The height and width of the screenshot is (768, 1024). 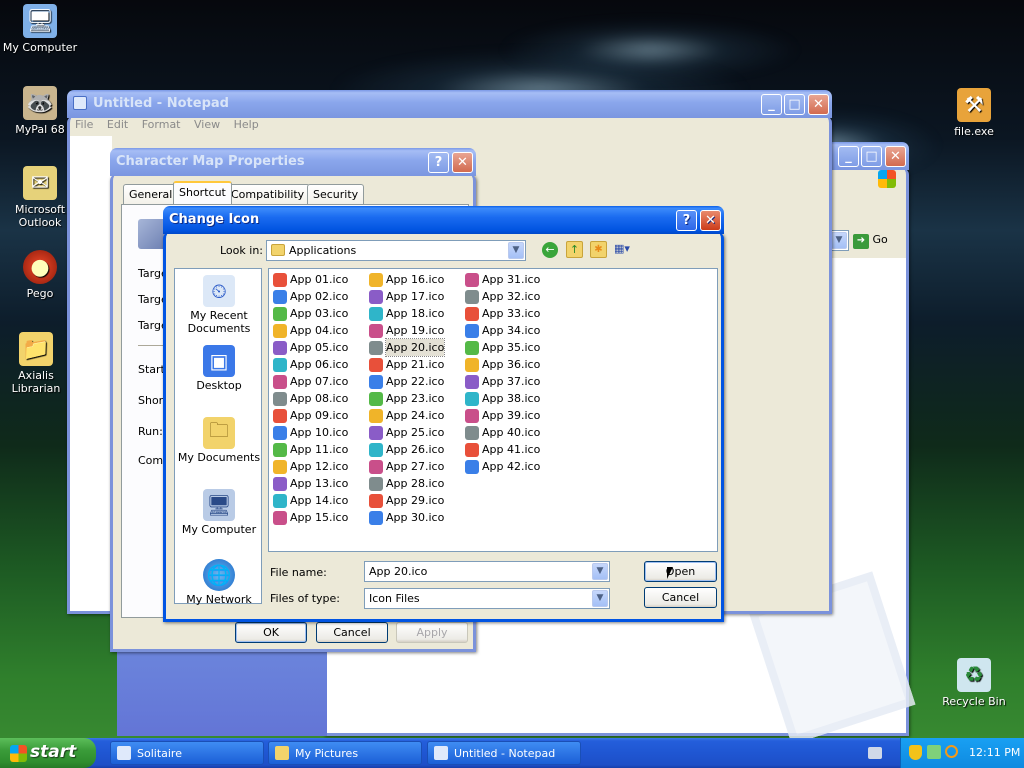 What do you see at coordinates (48, 753) in the screenshot?
I see `start-button: start` at bounding box center [48, 753].